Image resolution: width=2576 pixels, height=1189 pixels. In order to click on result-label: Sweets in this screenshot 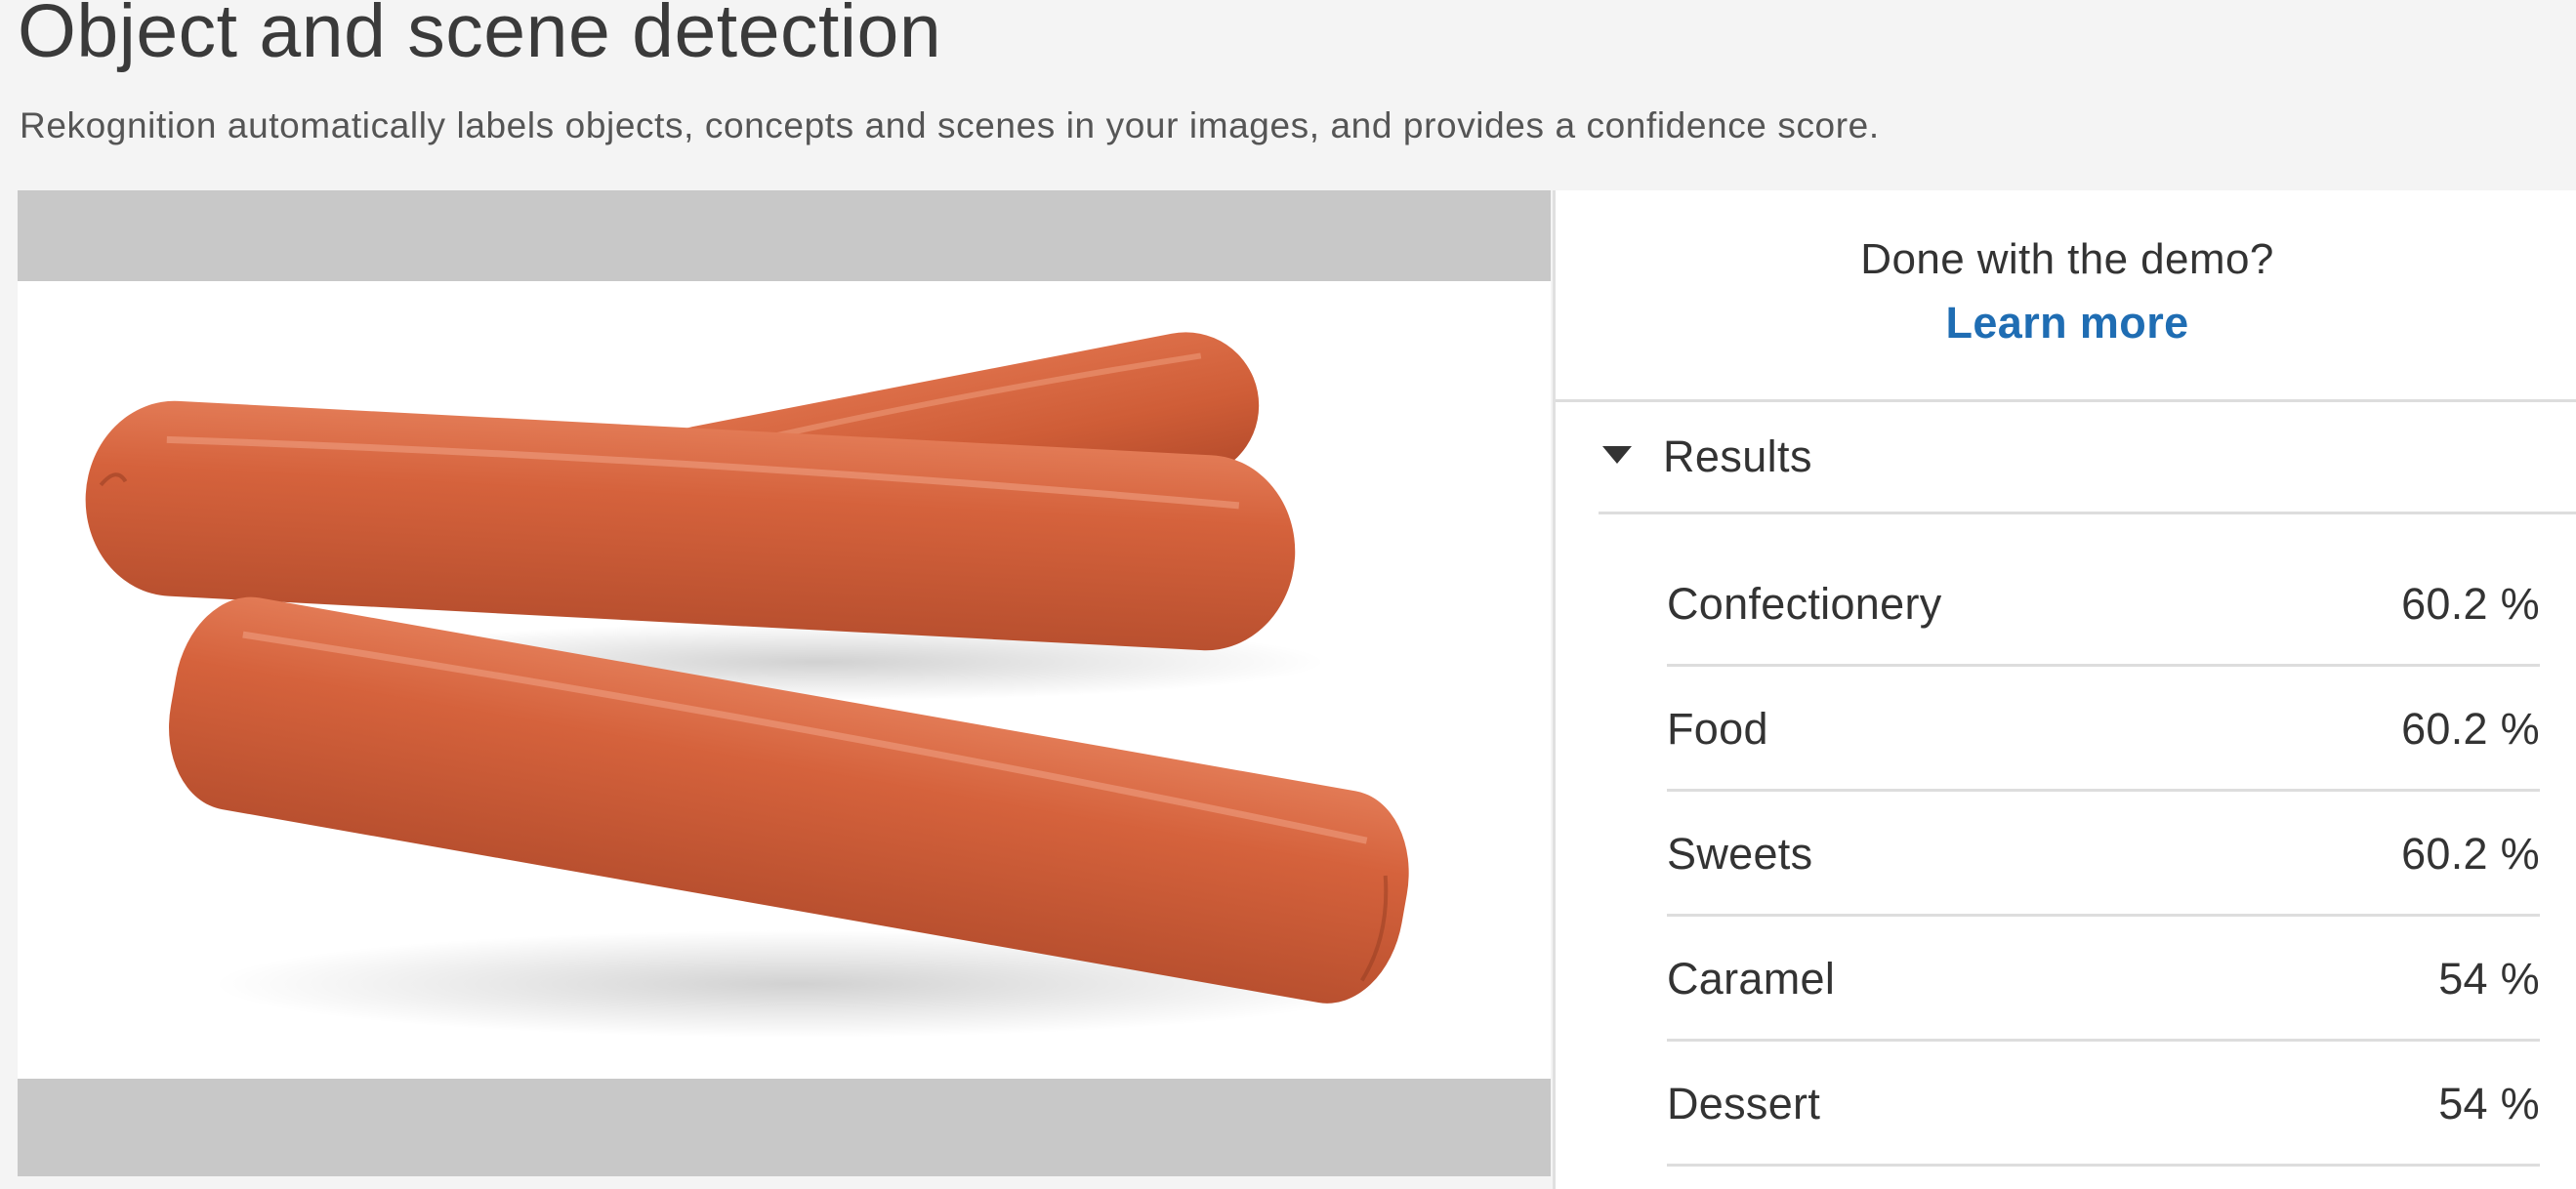, I will do `click(1740, 854)`.